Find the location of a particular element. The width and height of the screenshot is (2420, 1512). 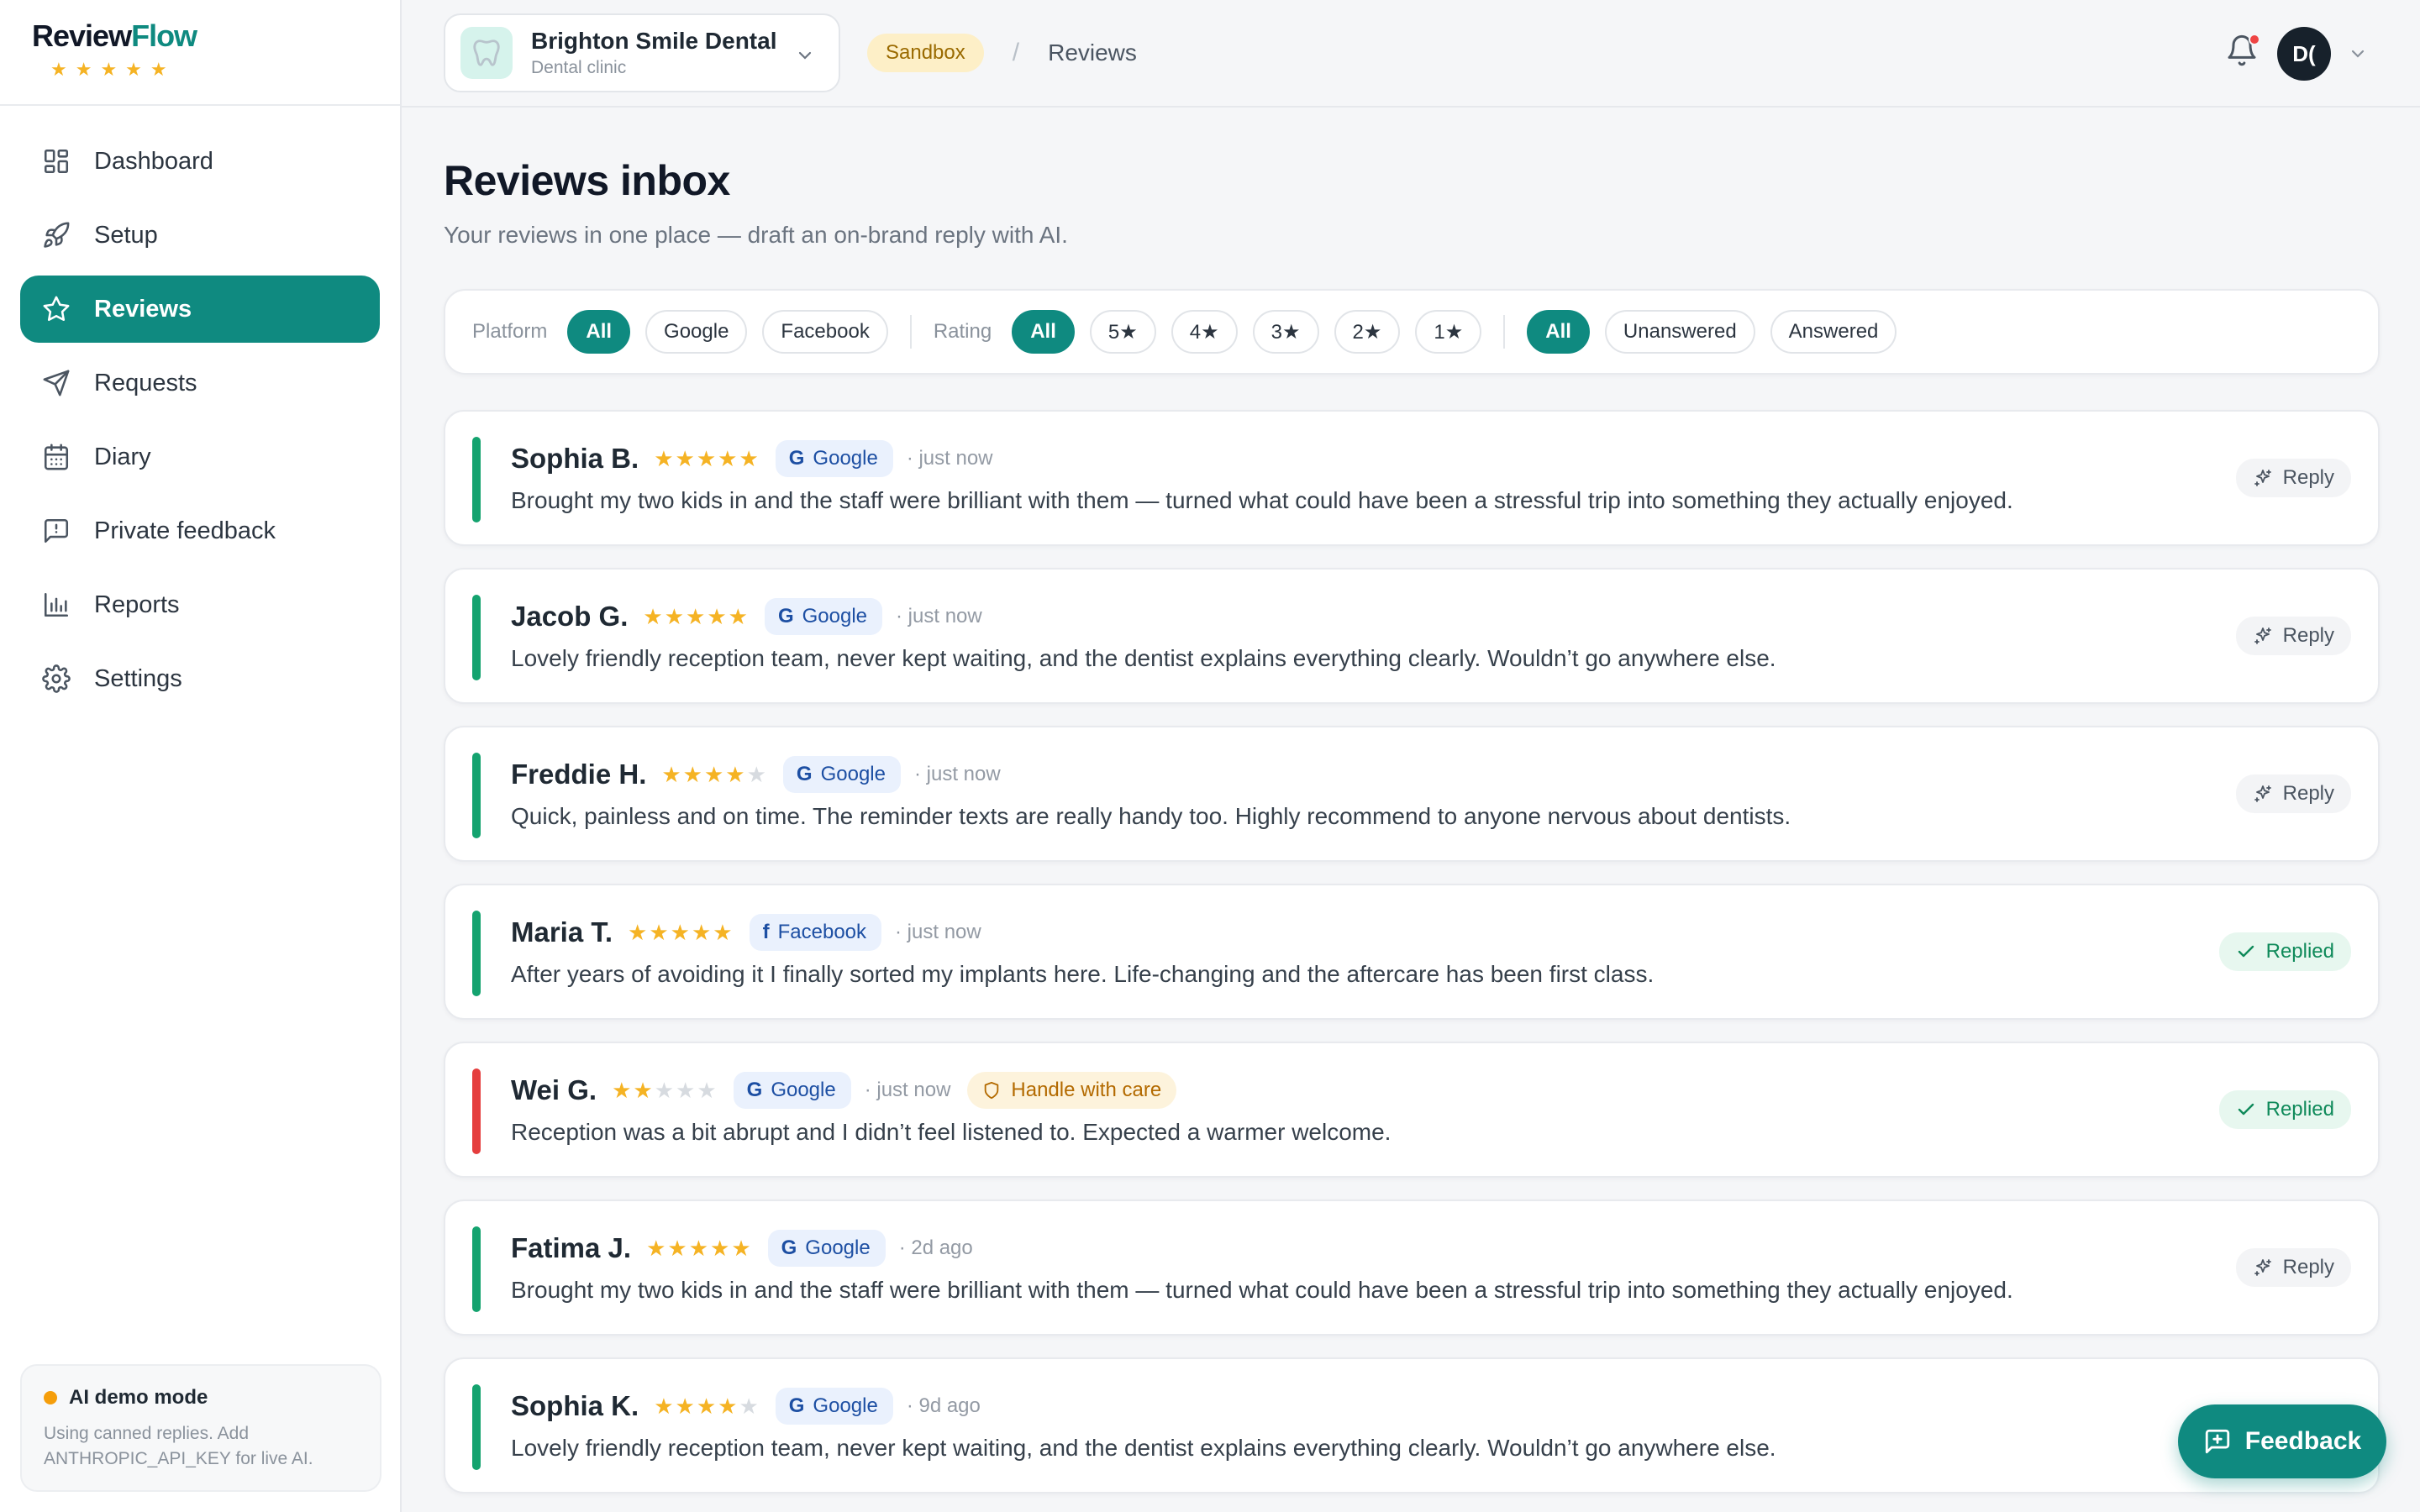

sidebar-item-label: Dashboard is located at coordinates (153, 161).